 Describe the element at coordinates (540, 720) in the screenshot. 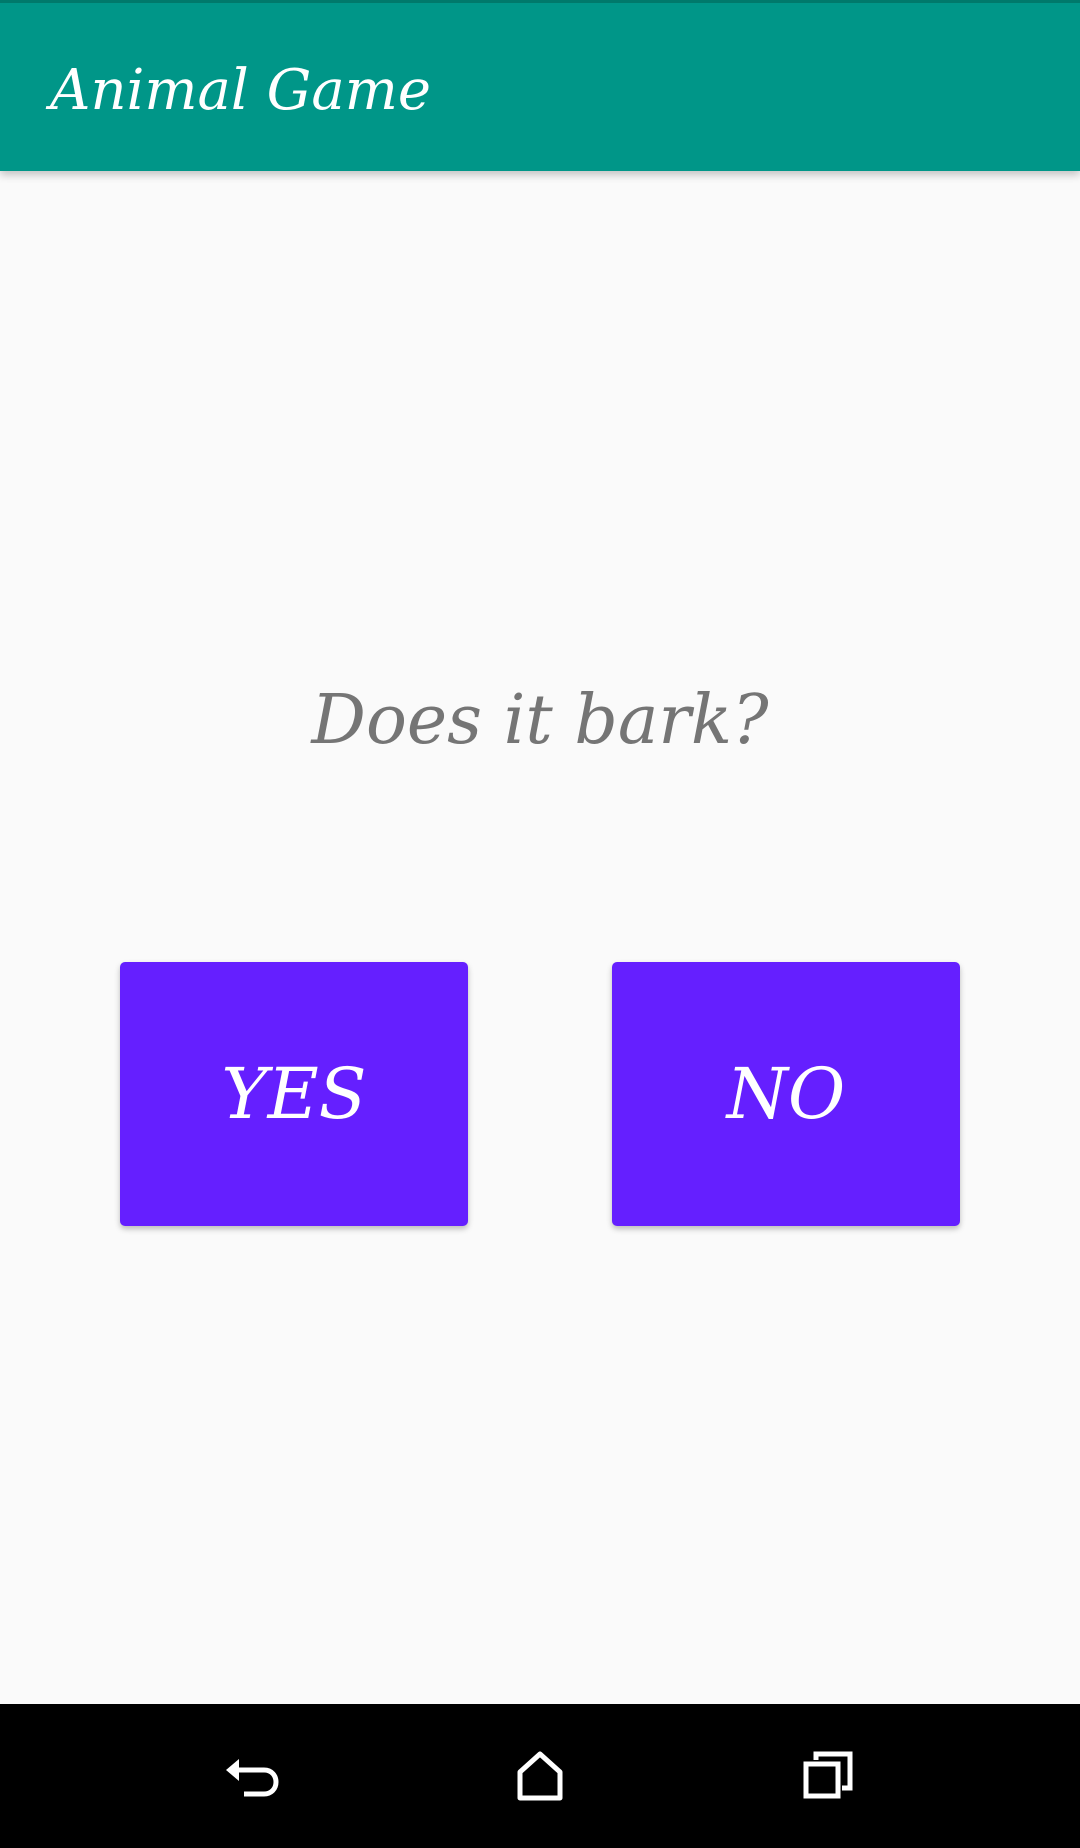

I see `question-text: Does it bark?` at that location.